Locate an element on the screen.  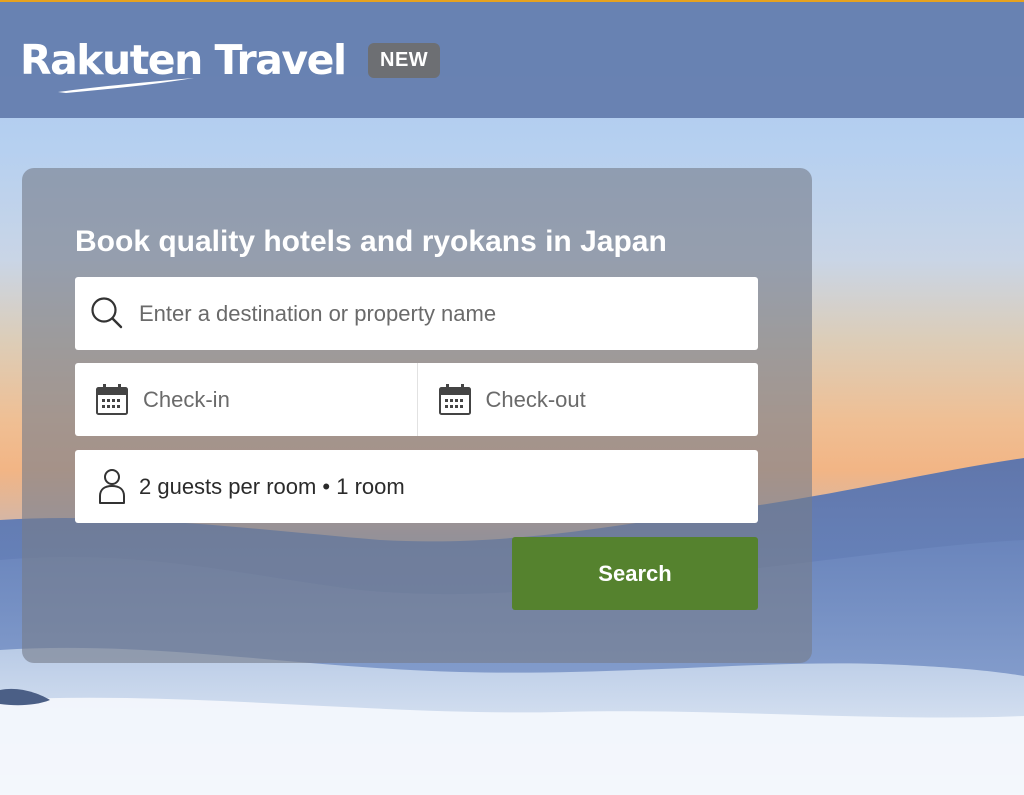
panel-title: Book quality hotels and ryokans in Japan is located at coordinates (371, 241).